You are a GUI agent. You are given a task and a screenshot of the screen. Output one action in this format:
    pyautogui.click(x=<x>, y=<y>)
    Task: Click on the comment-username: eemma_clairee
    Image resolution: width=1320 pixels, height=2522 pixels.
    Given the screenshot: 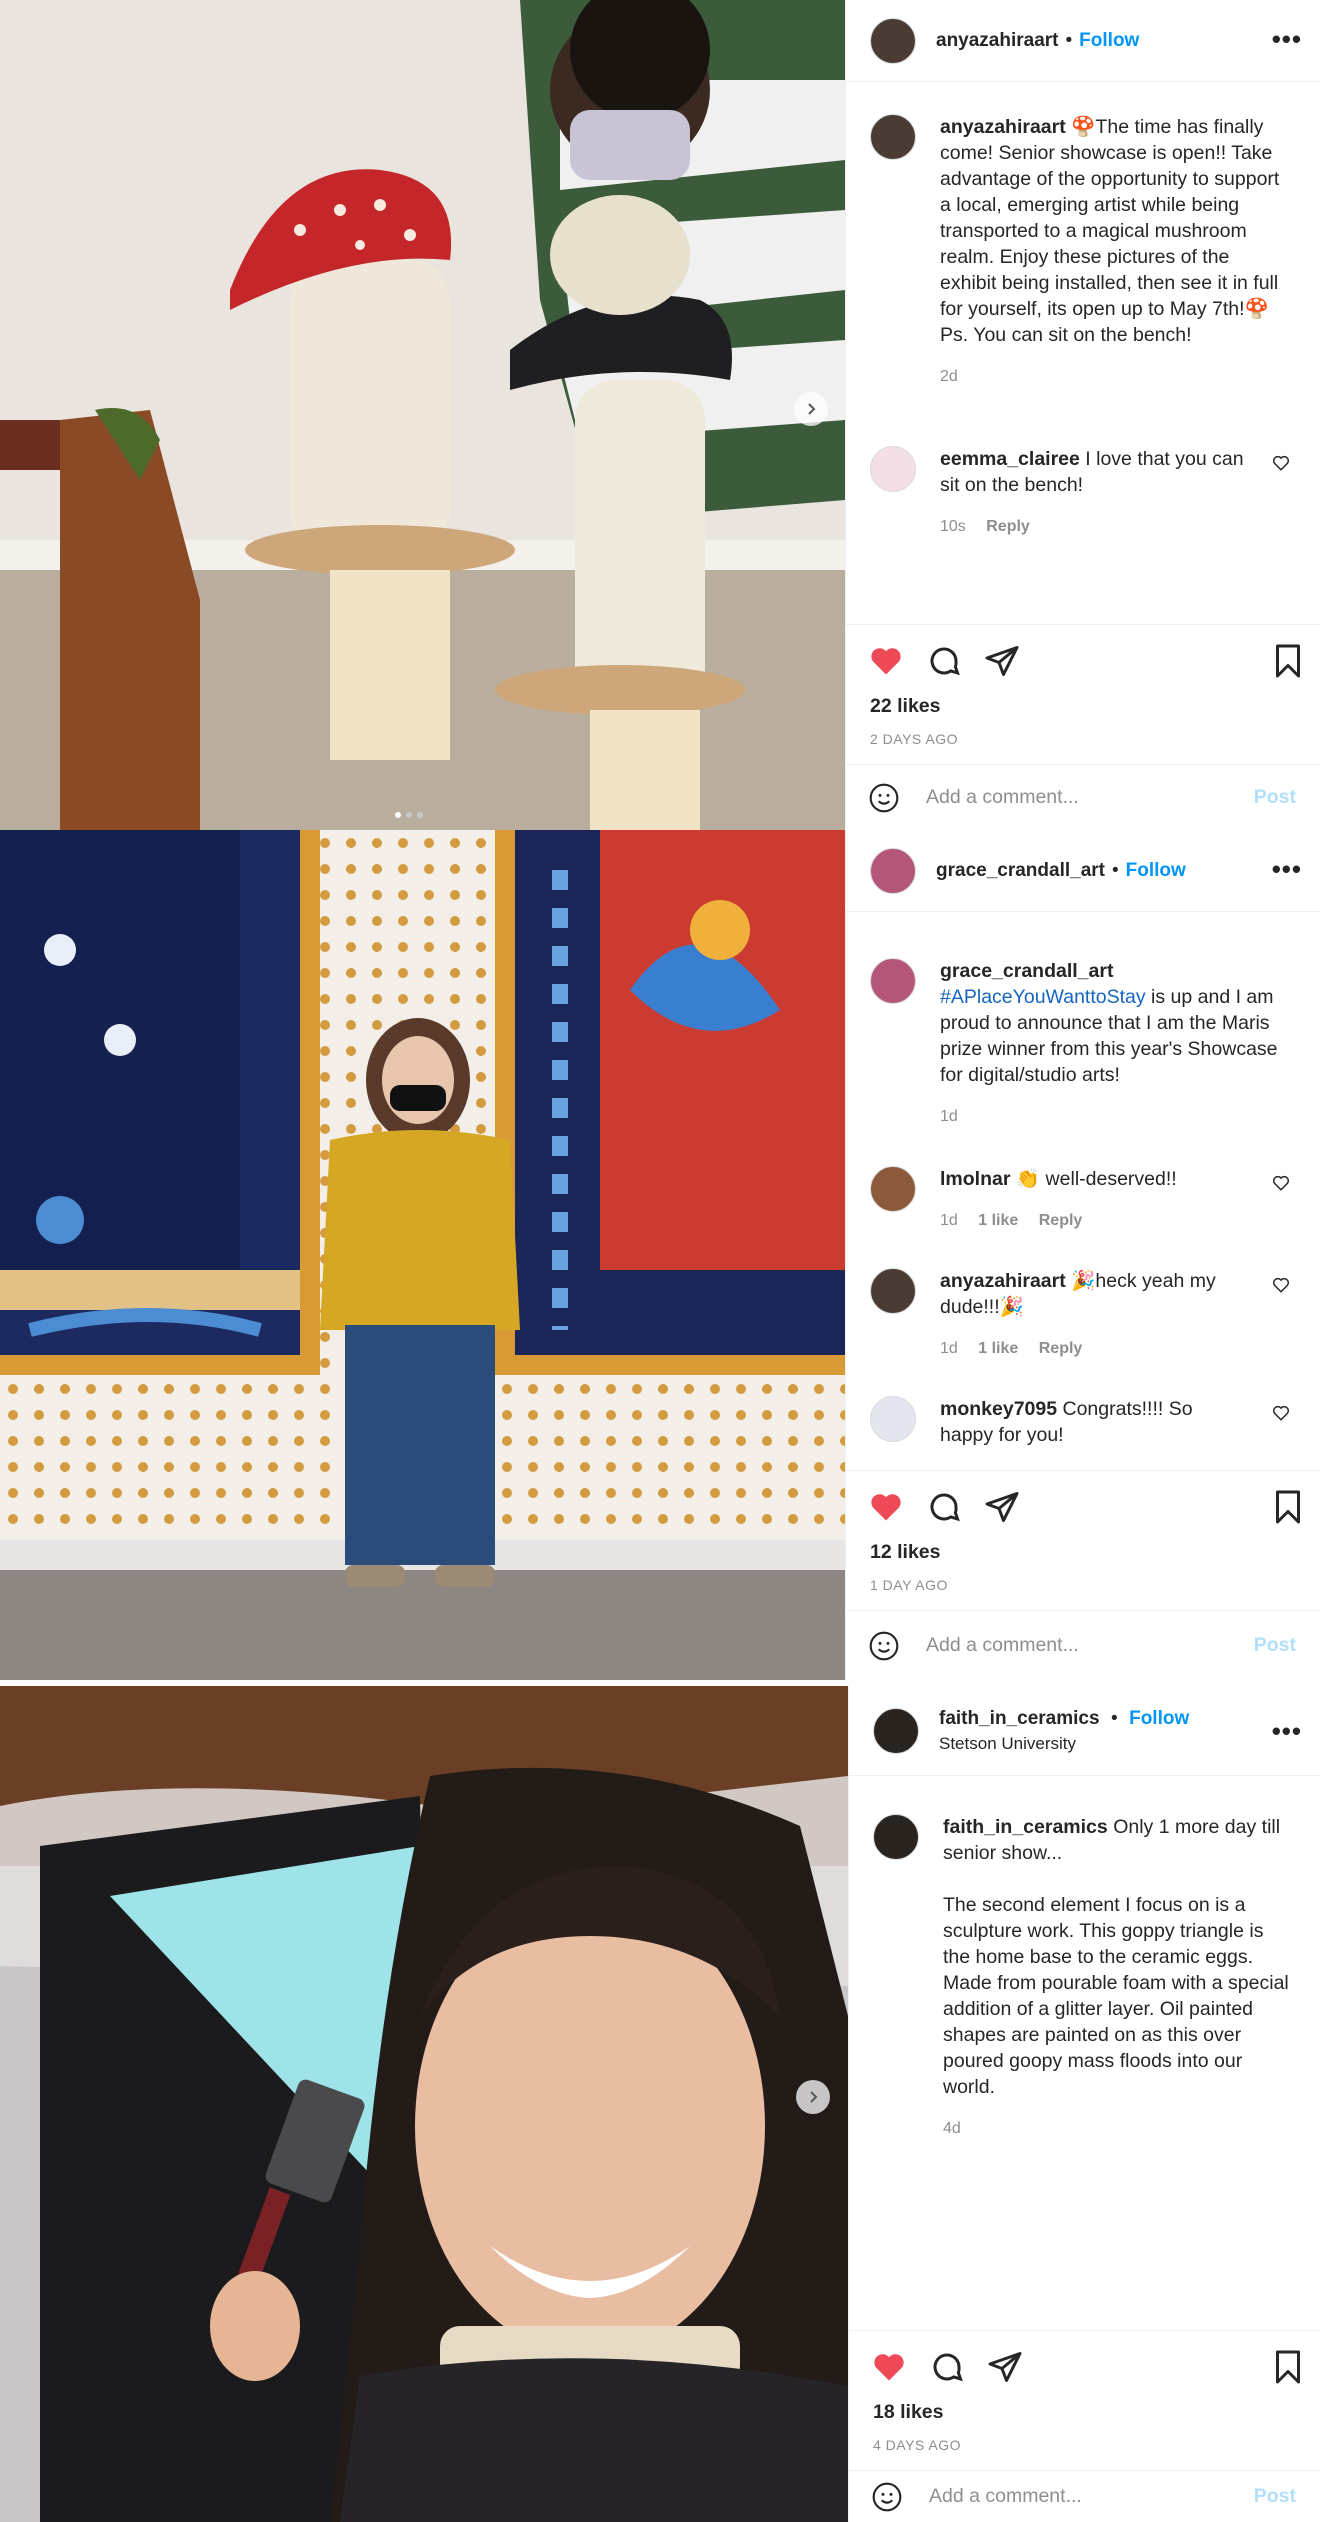 What is the action you would take?
    pyautogui.click(x=1010, y=459)
    